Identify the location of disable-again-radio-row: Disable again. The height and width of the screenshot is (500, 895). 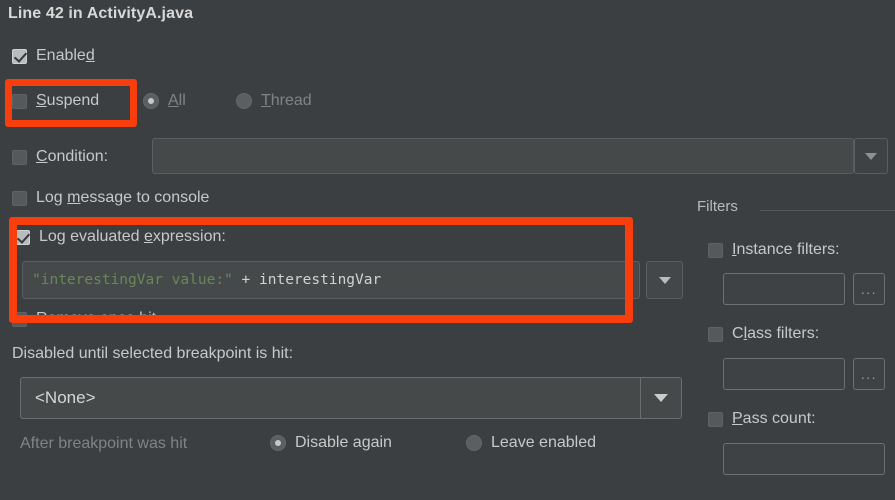
(331, 443).